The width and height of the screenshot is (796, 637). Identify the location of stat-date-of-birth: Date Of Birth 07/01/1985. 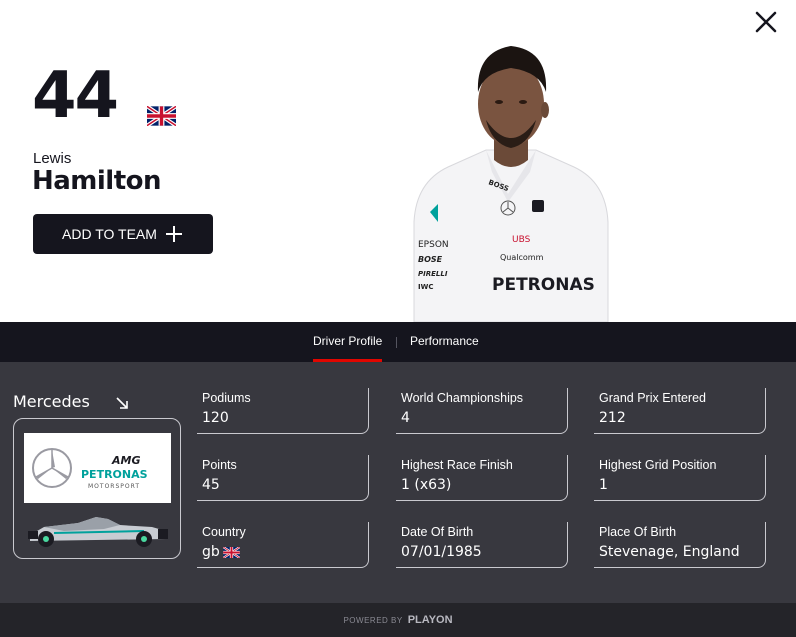
(482, 545).